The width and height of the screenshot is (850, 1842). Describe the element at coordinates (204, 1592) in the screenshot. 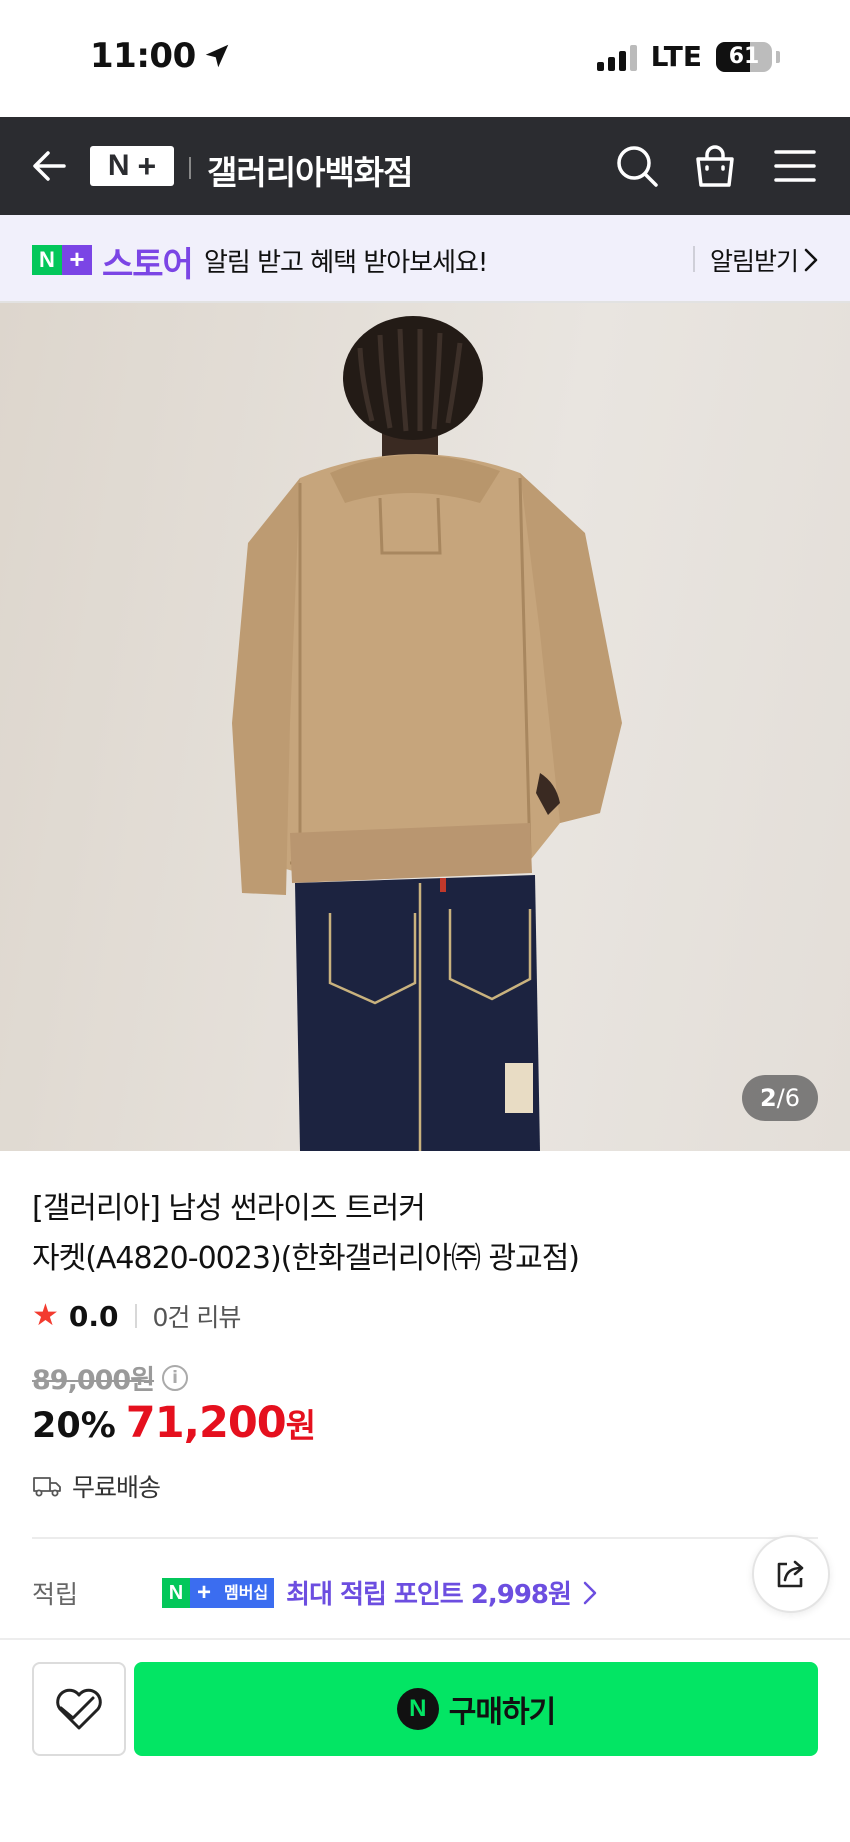

I see `member-badge-plus: +` at that location.